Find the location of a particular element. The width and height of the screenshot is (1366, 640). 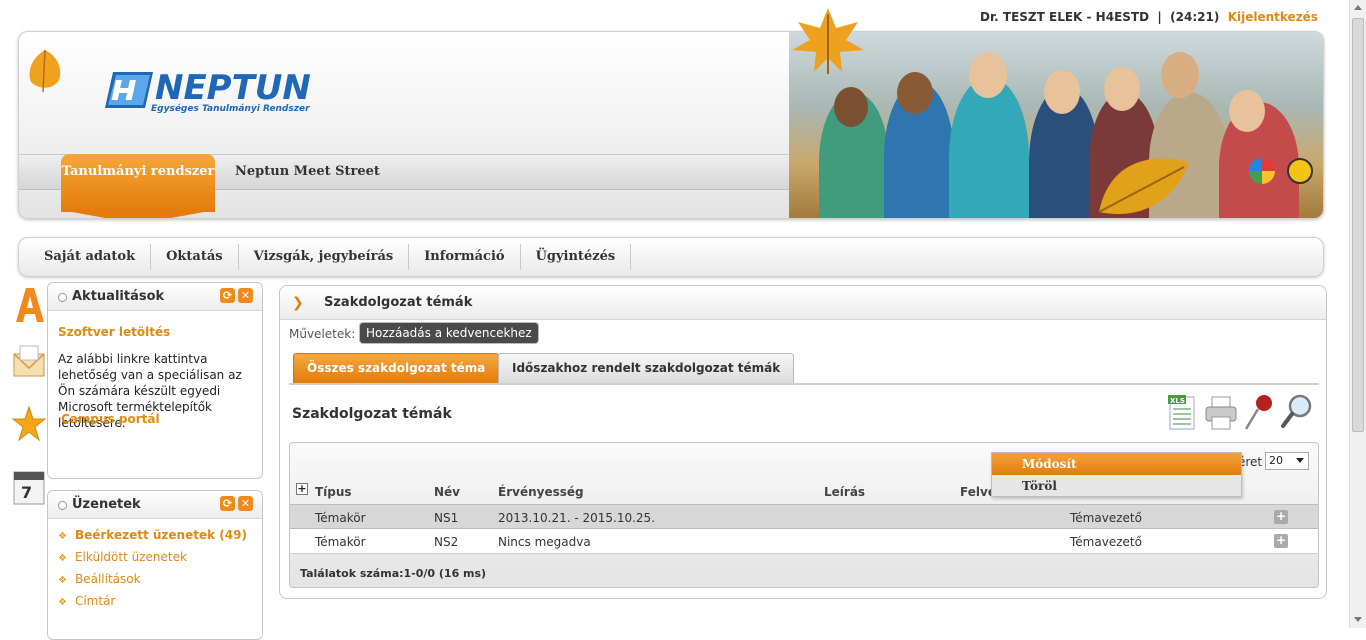

software-download-link: Szoftver letöltés is located at coordinates (114, 332).